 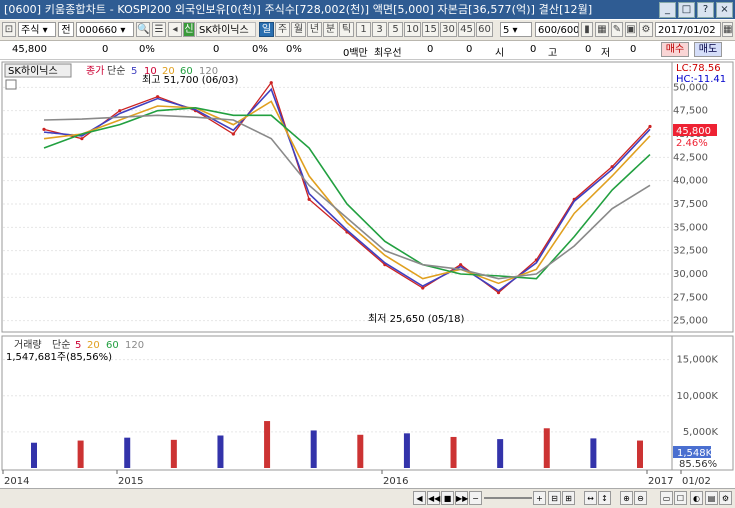 What do you see at coordinates (705, 10) in the screenshot?
I see `help-icon: ?` at bounding box center [705, 10].